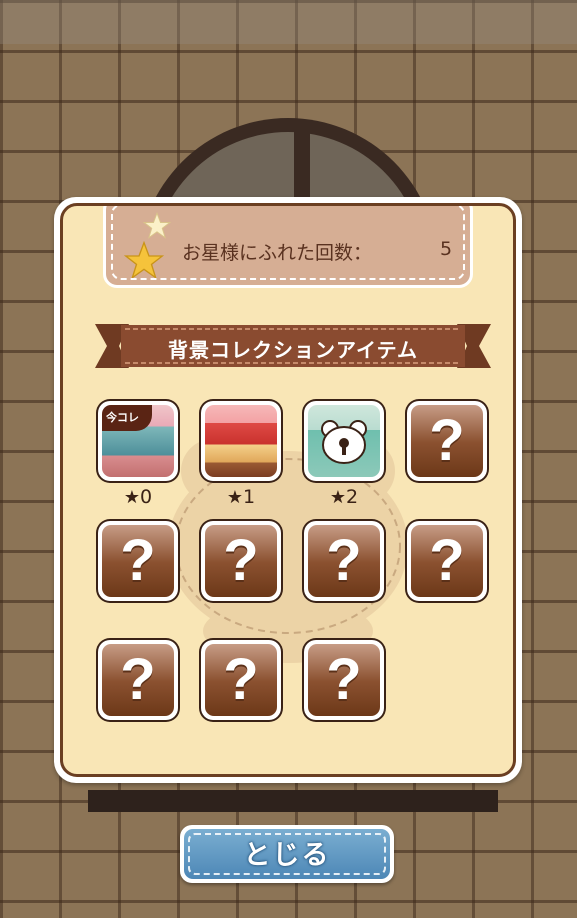  I want to click on room-pink-thumbnail: 今コレ, so click(138, 441).